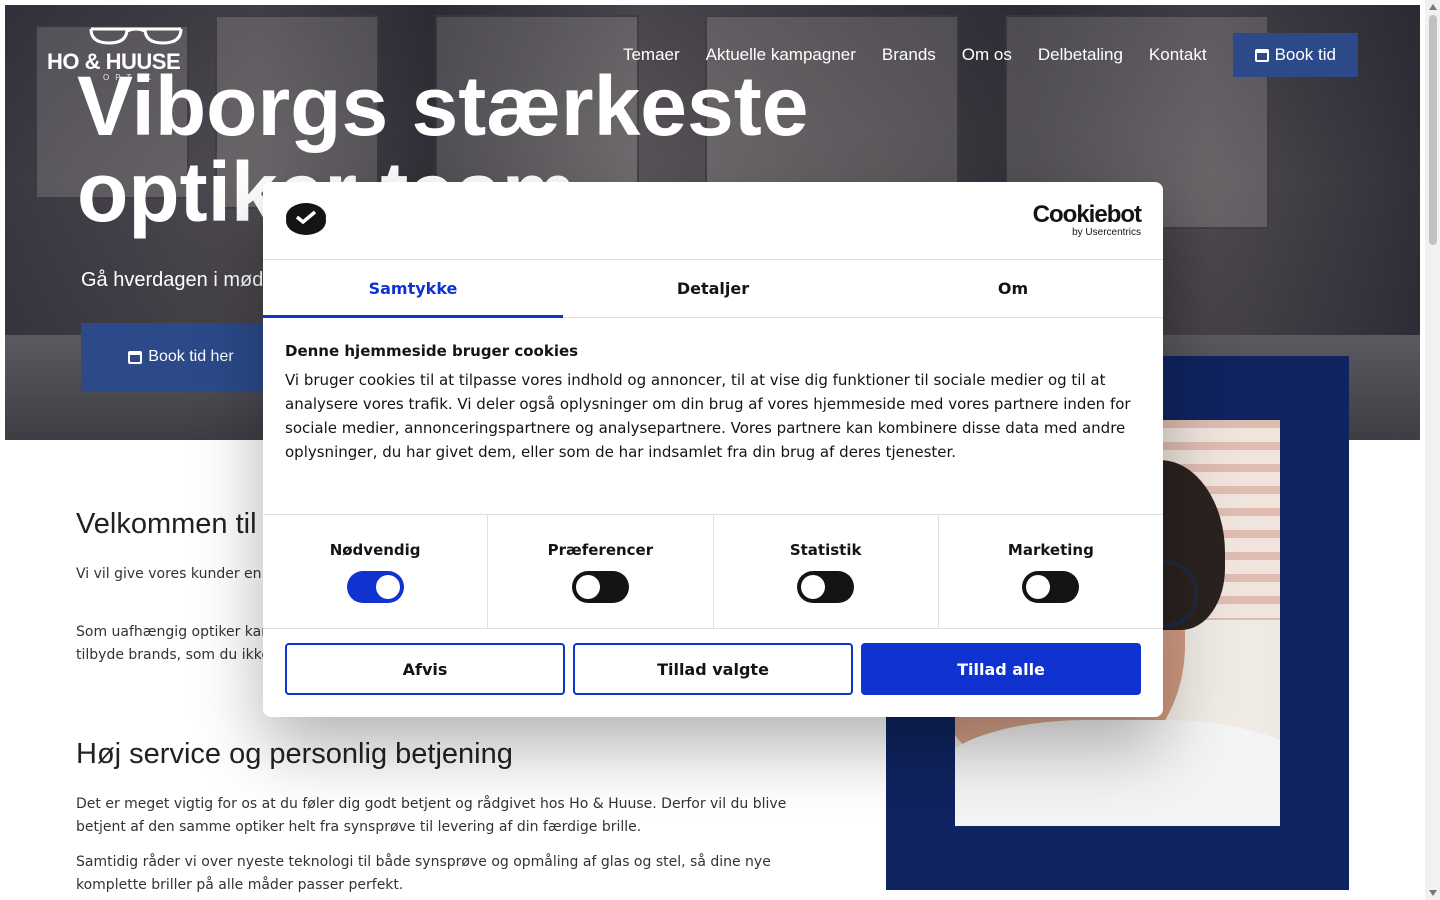  I want to click on cookie-tabs: Samtykke Detaljer Om, so click(713, 289).